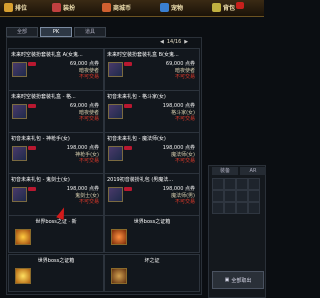 This screenshot has width=320, height=298. What do you see at coordinates (8, 7) in the screenshot?
I see `rank-icon` at bounding box center [8, 7].